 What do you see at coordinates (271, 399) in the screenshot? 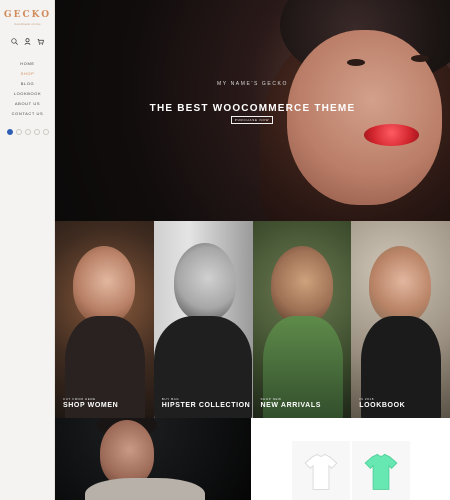
I see `category-kicker: SHOP NEW` at bounding box center [271, 399].